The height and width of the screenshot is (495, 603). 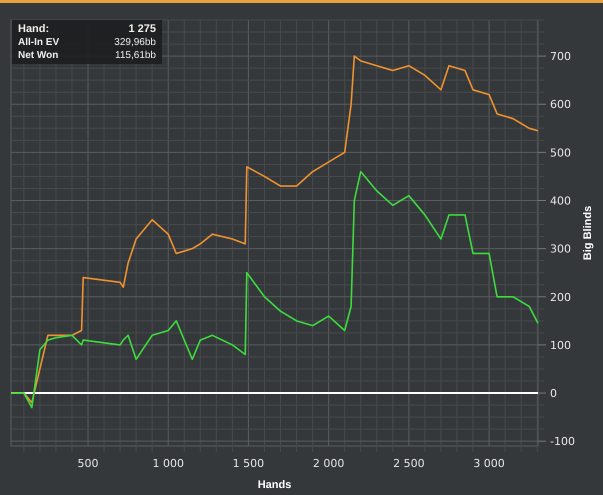 I want to click on tooltip-label: Hand:, so click(x=34, y=29).